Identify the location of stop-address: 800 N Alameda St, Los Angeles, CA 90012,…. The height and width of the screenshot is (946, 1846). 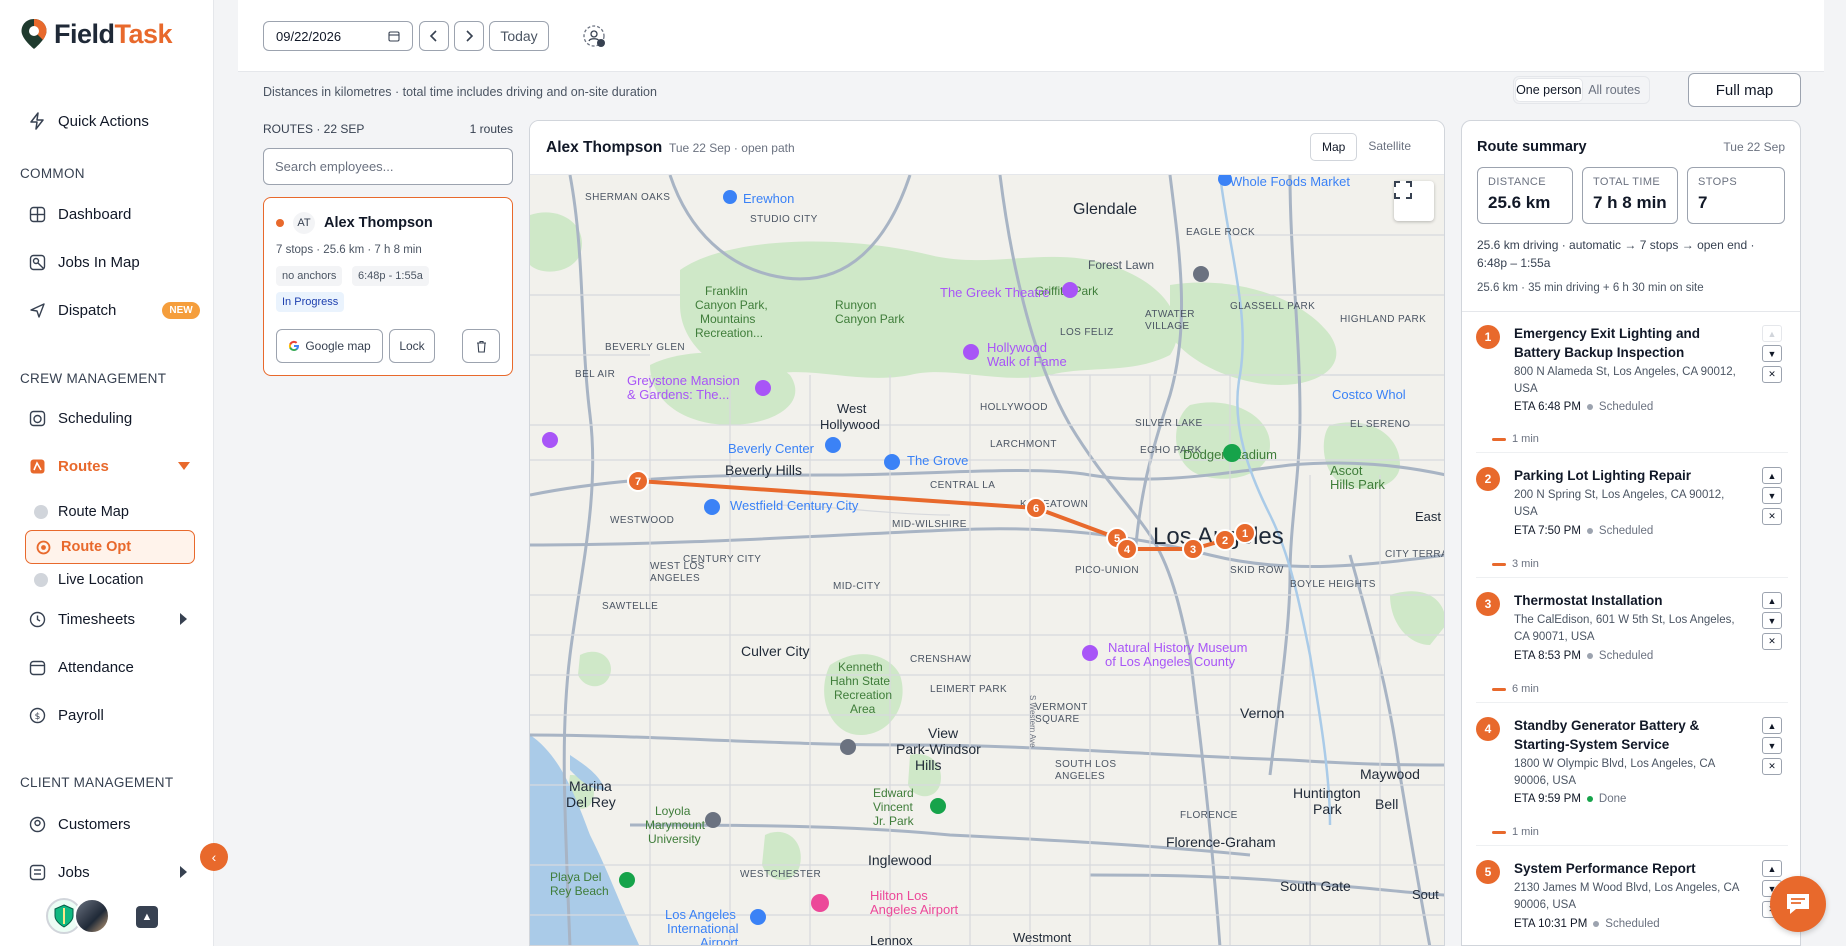
(1625, 380).